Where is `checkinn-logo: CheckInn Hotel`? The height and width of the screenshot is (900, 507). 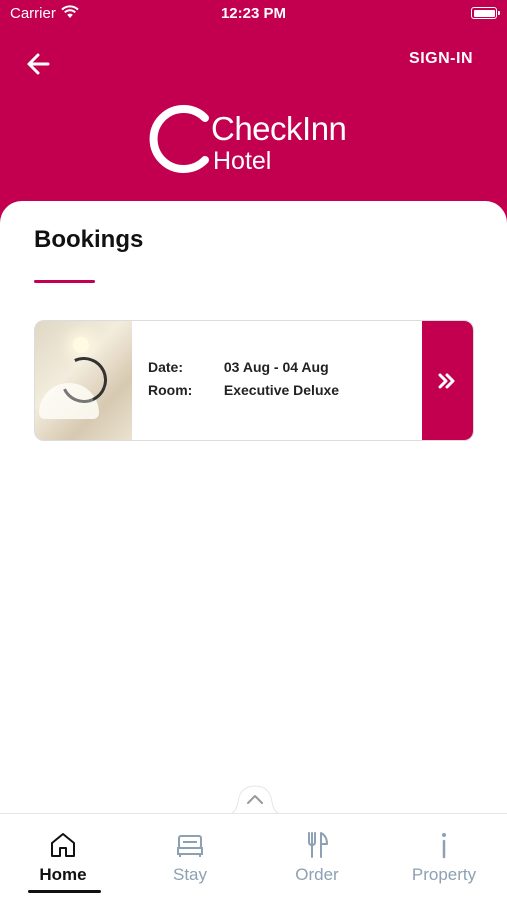
checkinn-logo: CheckInn Hotel is located at coordinates (260, 140).